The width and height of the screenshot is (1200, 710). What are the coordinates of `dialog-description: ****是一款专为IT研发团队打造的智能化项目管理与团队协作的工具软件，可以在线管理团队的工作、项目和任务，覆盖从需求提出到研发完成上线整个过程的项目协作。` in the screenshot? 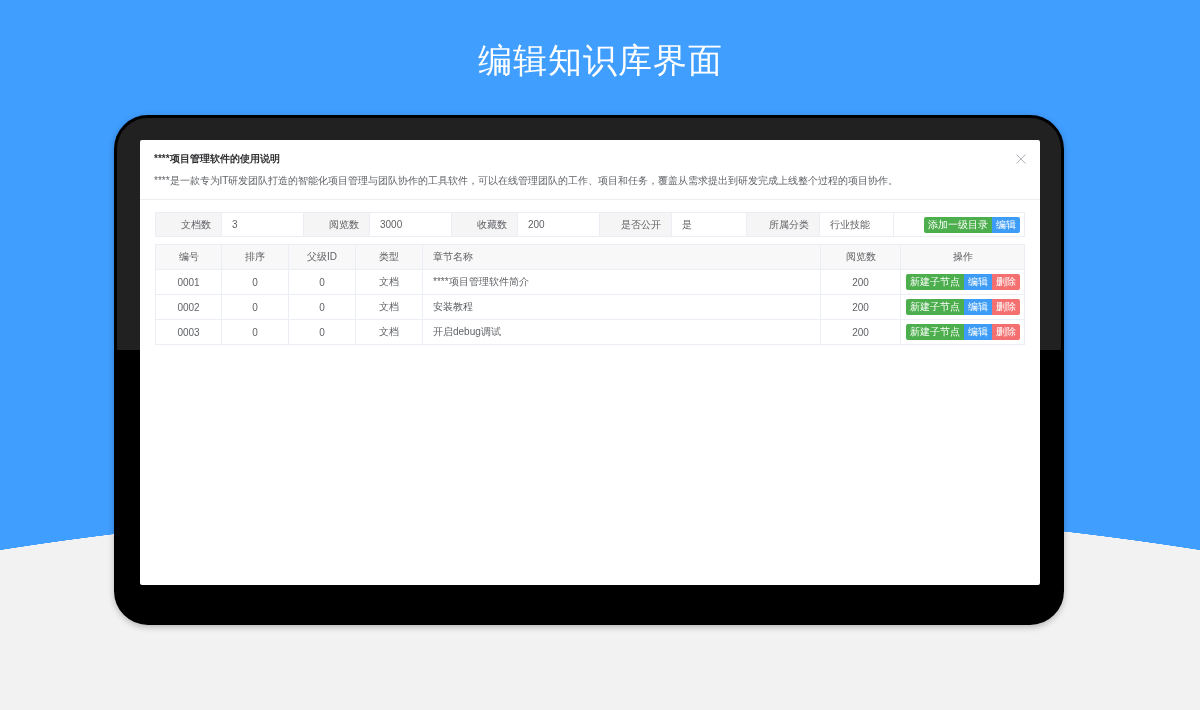 It's located at (527, 181).